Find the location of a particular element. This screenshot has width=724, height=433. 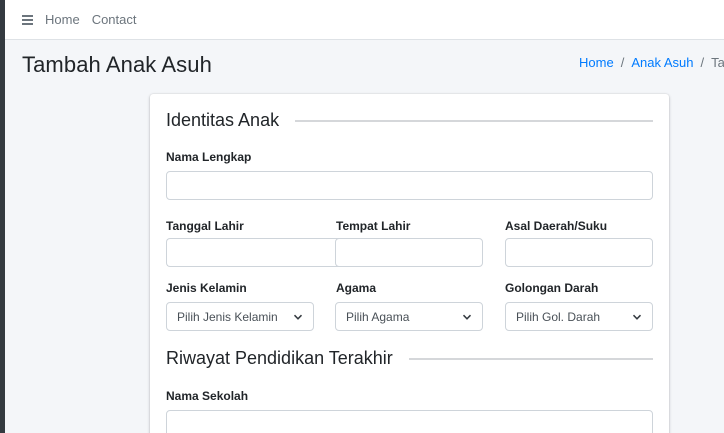

section-identity-header: Identitas Anak is located at coordinates (409, 120).